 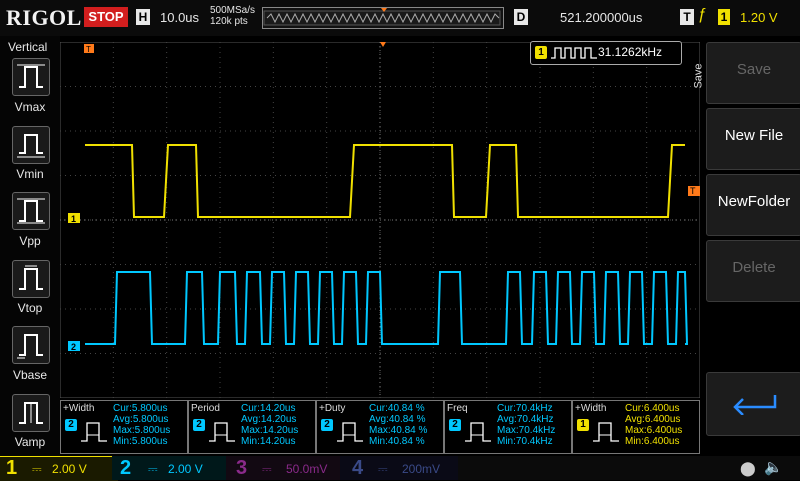 I want to click on measurement-channel-badge: 1, so click(x=583, y=425).